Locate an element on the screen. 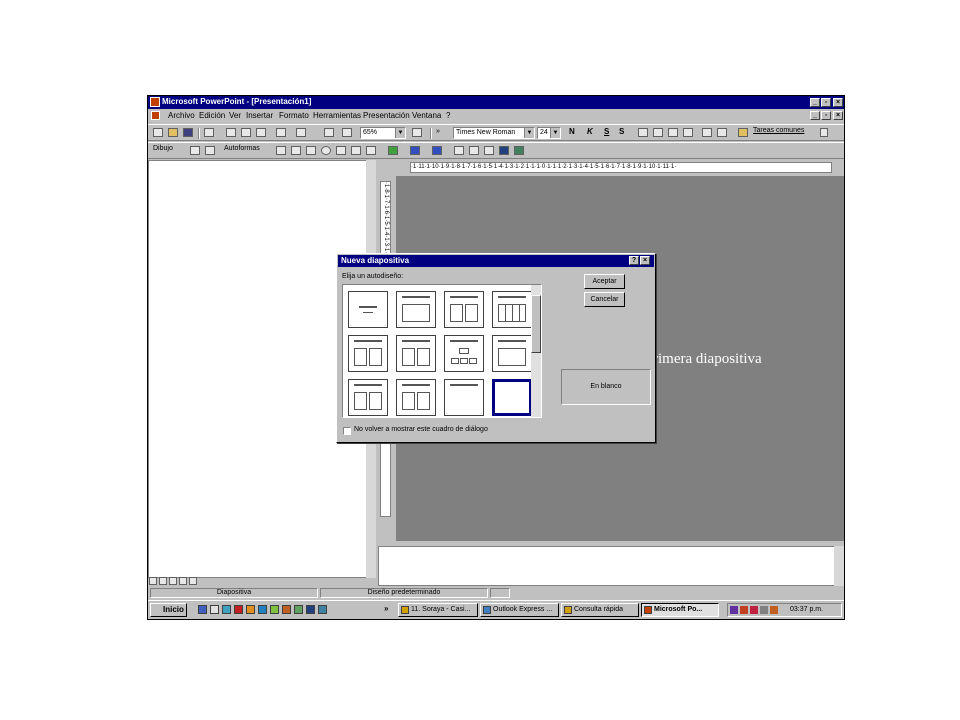 This screenshot has width=960, height=720. layout-clipart-and-text is located at coordinates (416, 397).